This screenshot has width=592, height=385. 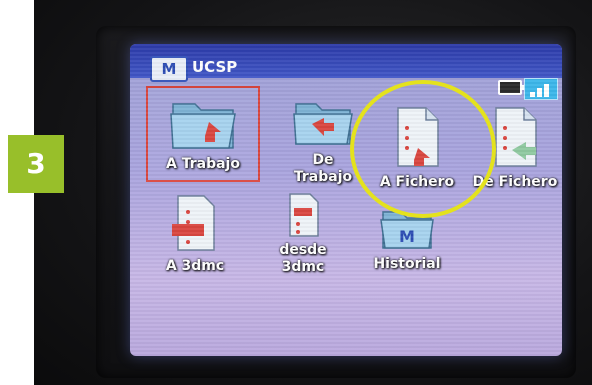 I want to click on tile-a-trabajo: A Trabajo, so click(x=203, y=134).